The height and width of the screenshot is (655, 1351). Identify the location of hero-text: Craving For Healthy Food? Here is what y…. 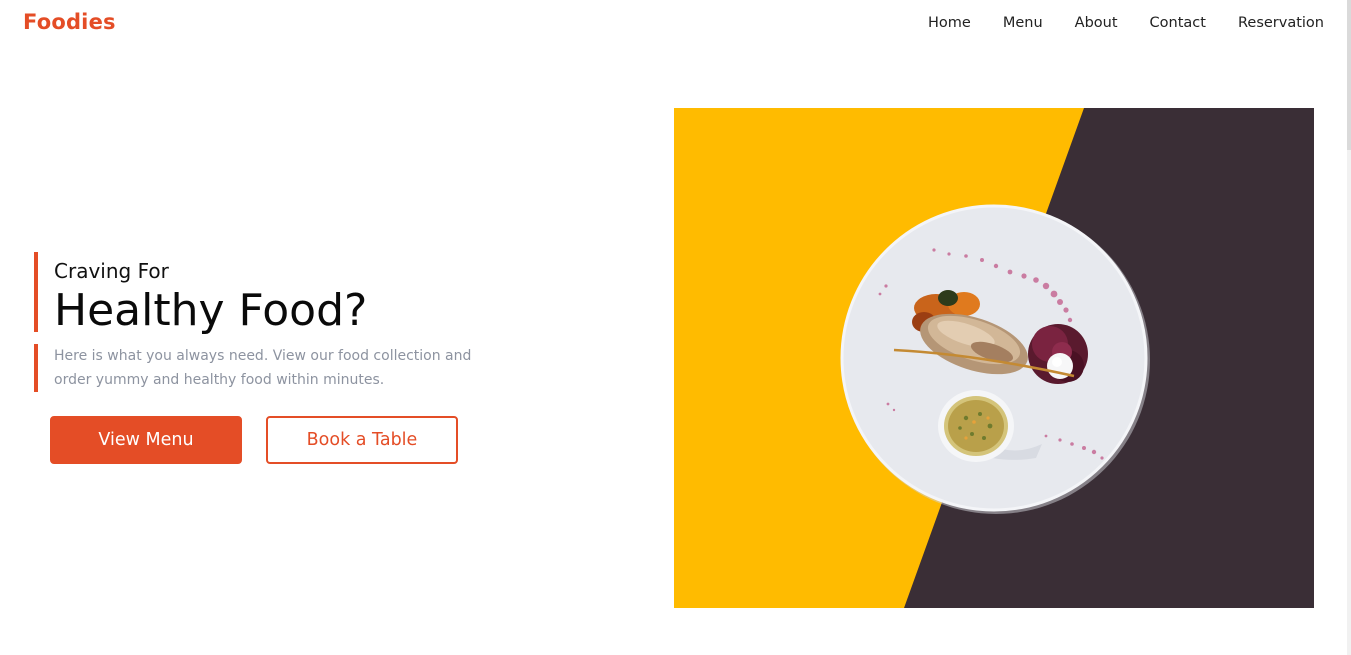
(274, 322).